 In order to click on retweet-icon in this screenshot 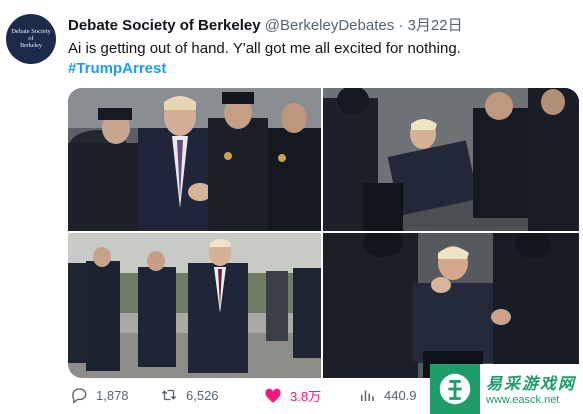, I will do `click(169, 395)`.